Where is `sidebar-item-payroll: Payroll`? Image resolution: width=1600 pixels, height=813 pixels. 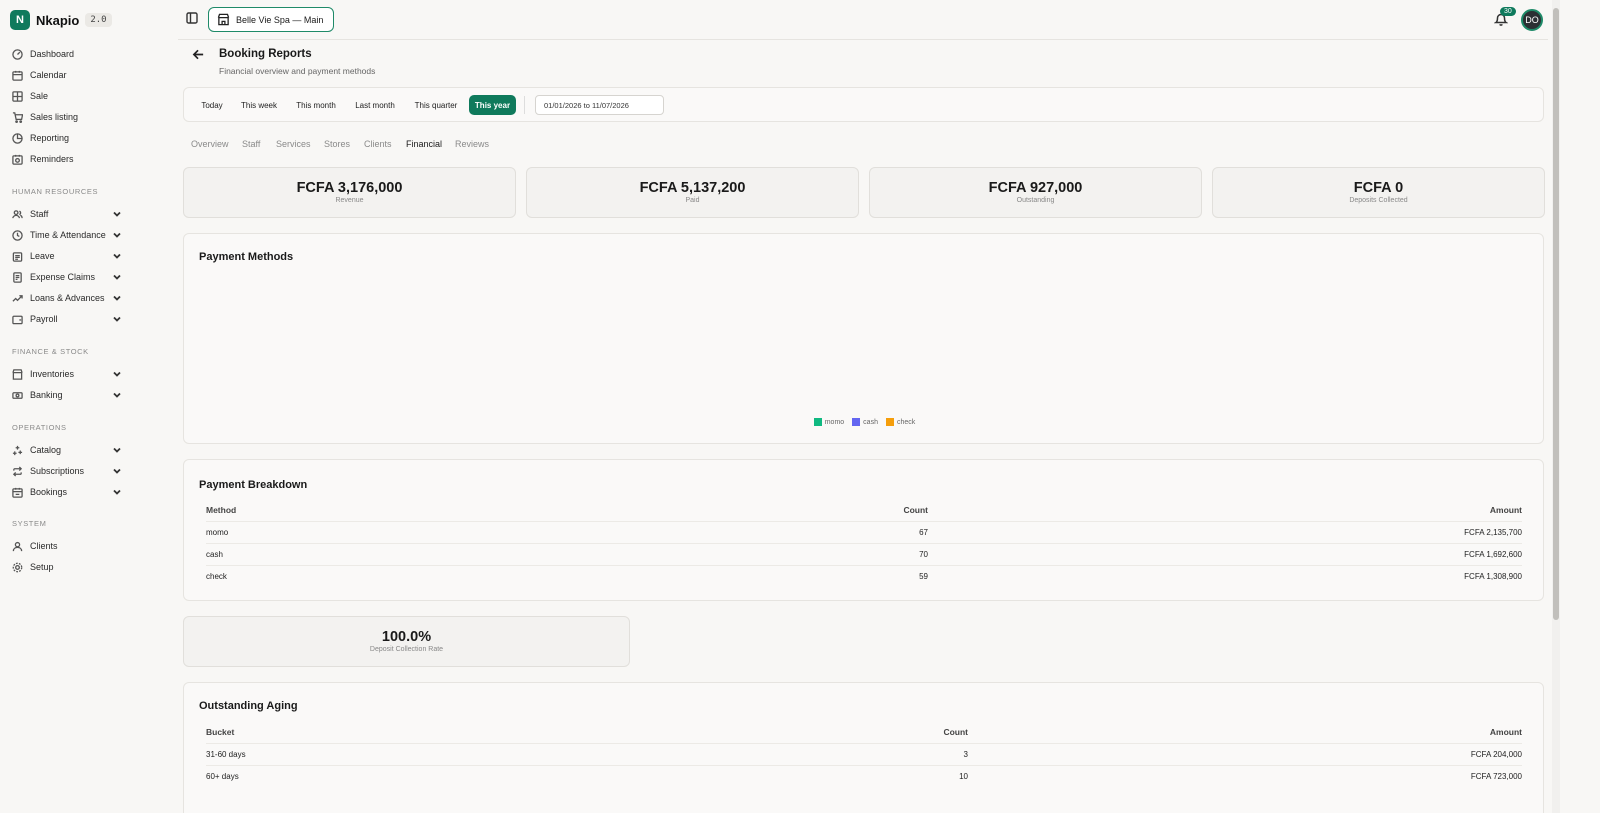
sidebar-item-payroll: Payroll is located at coordinates (66, 319).